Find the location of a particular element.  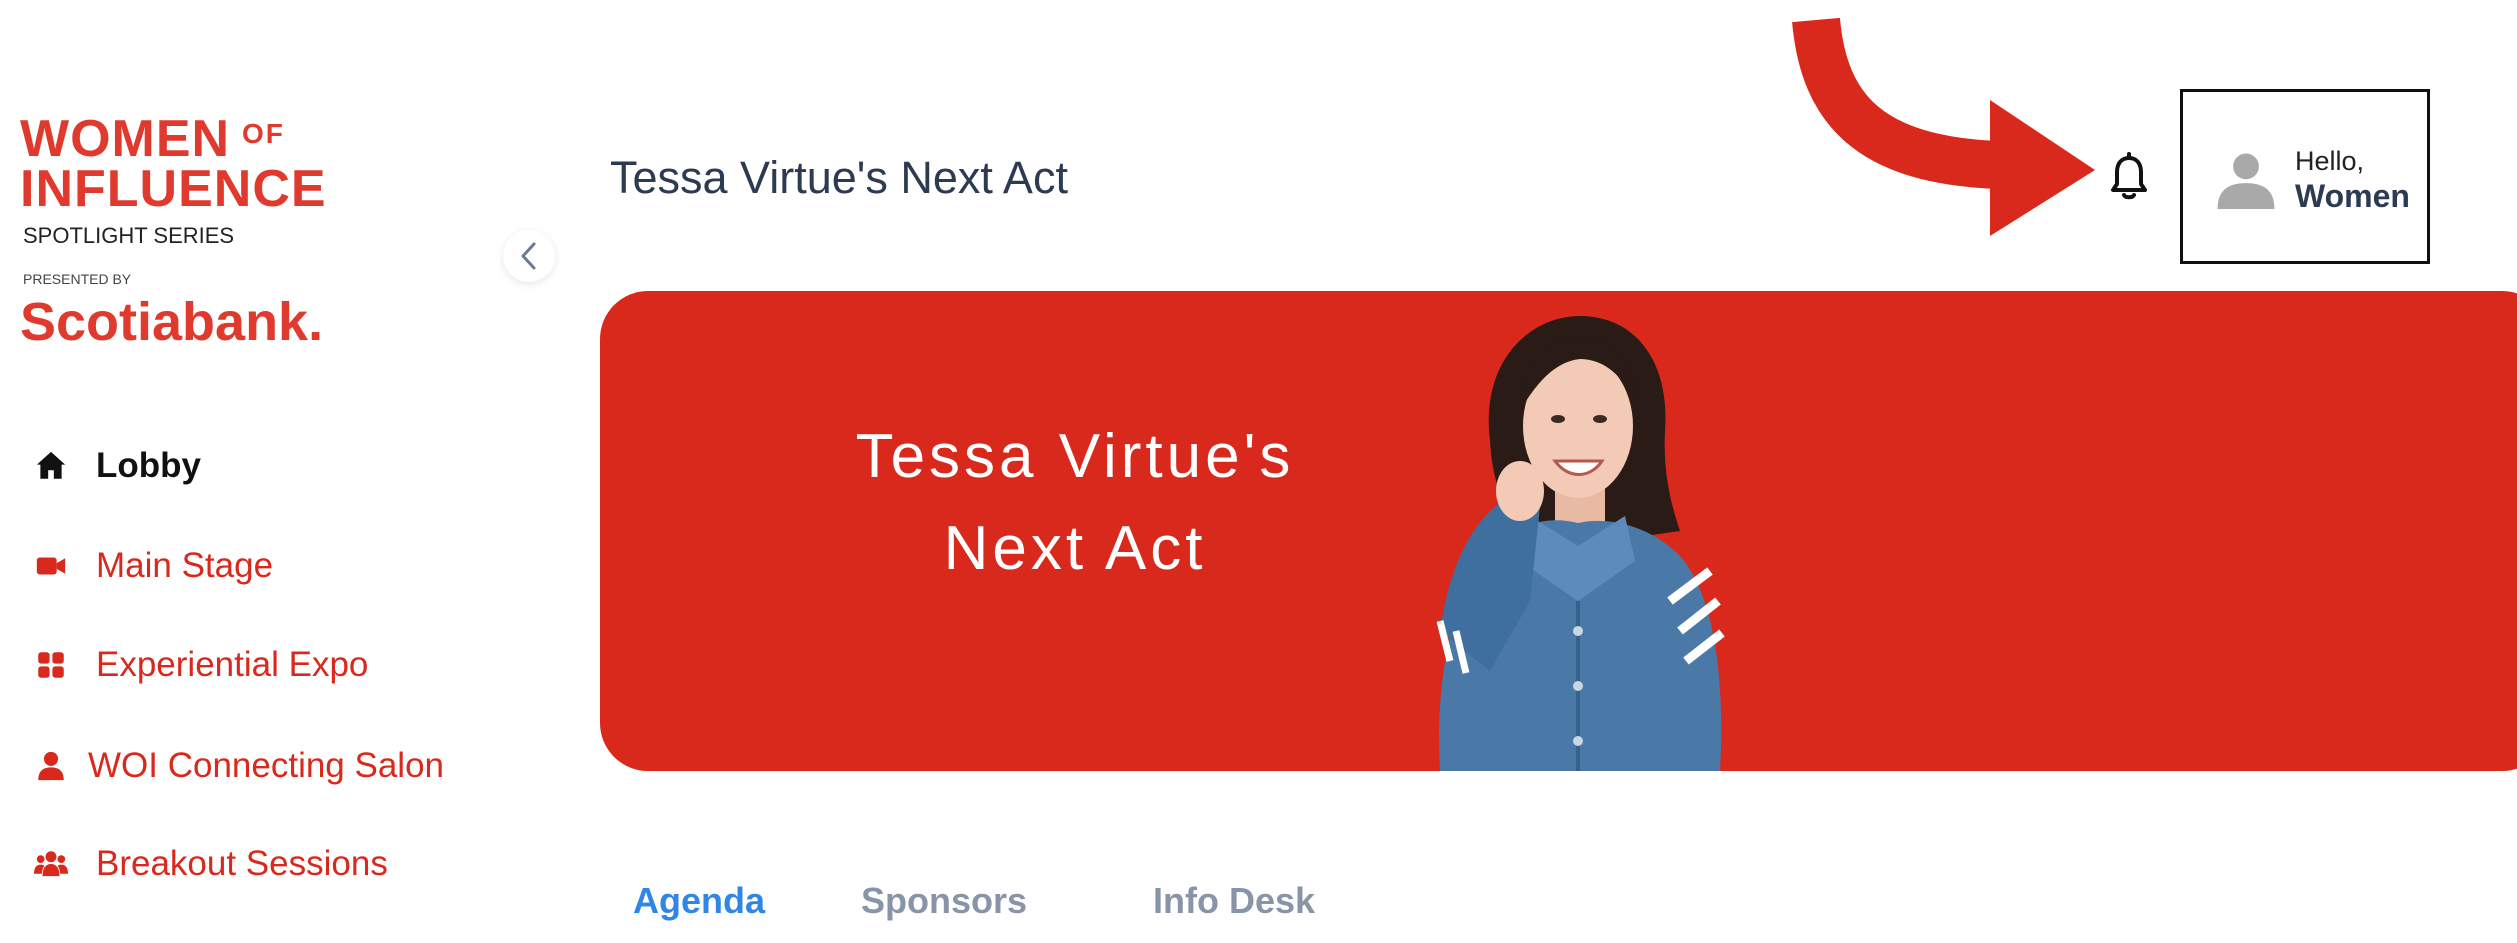

notifications-button is located at coordinates (2129, 178).